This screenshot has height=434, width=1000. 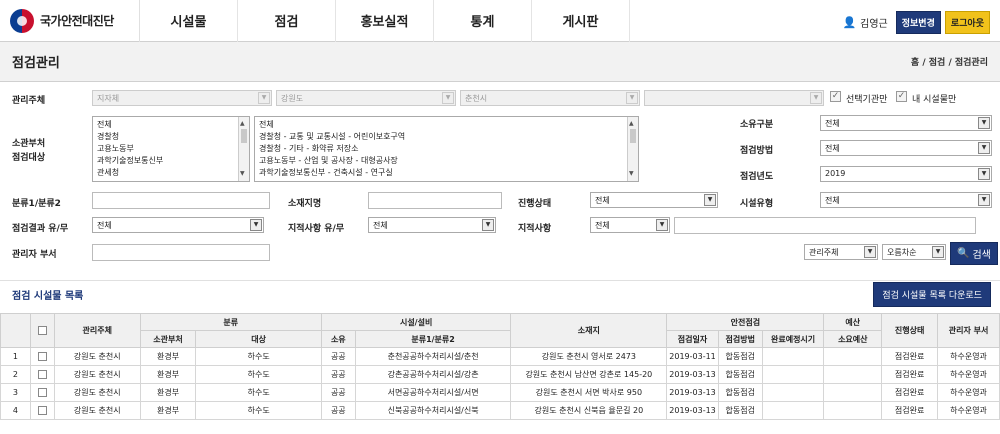 I want to click on category-header: 분류, so click(x=230, y=322).